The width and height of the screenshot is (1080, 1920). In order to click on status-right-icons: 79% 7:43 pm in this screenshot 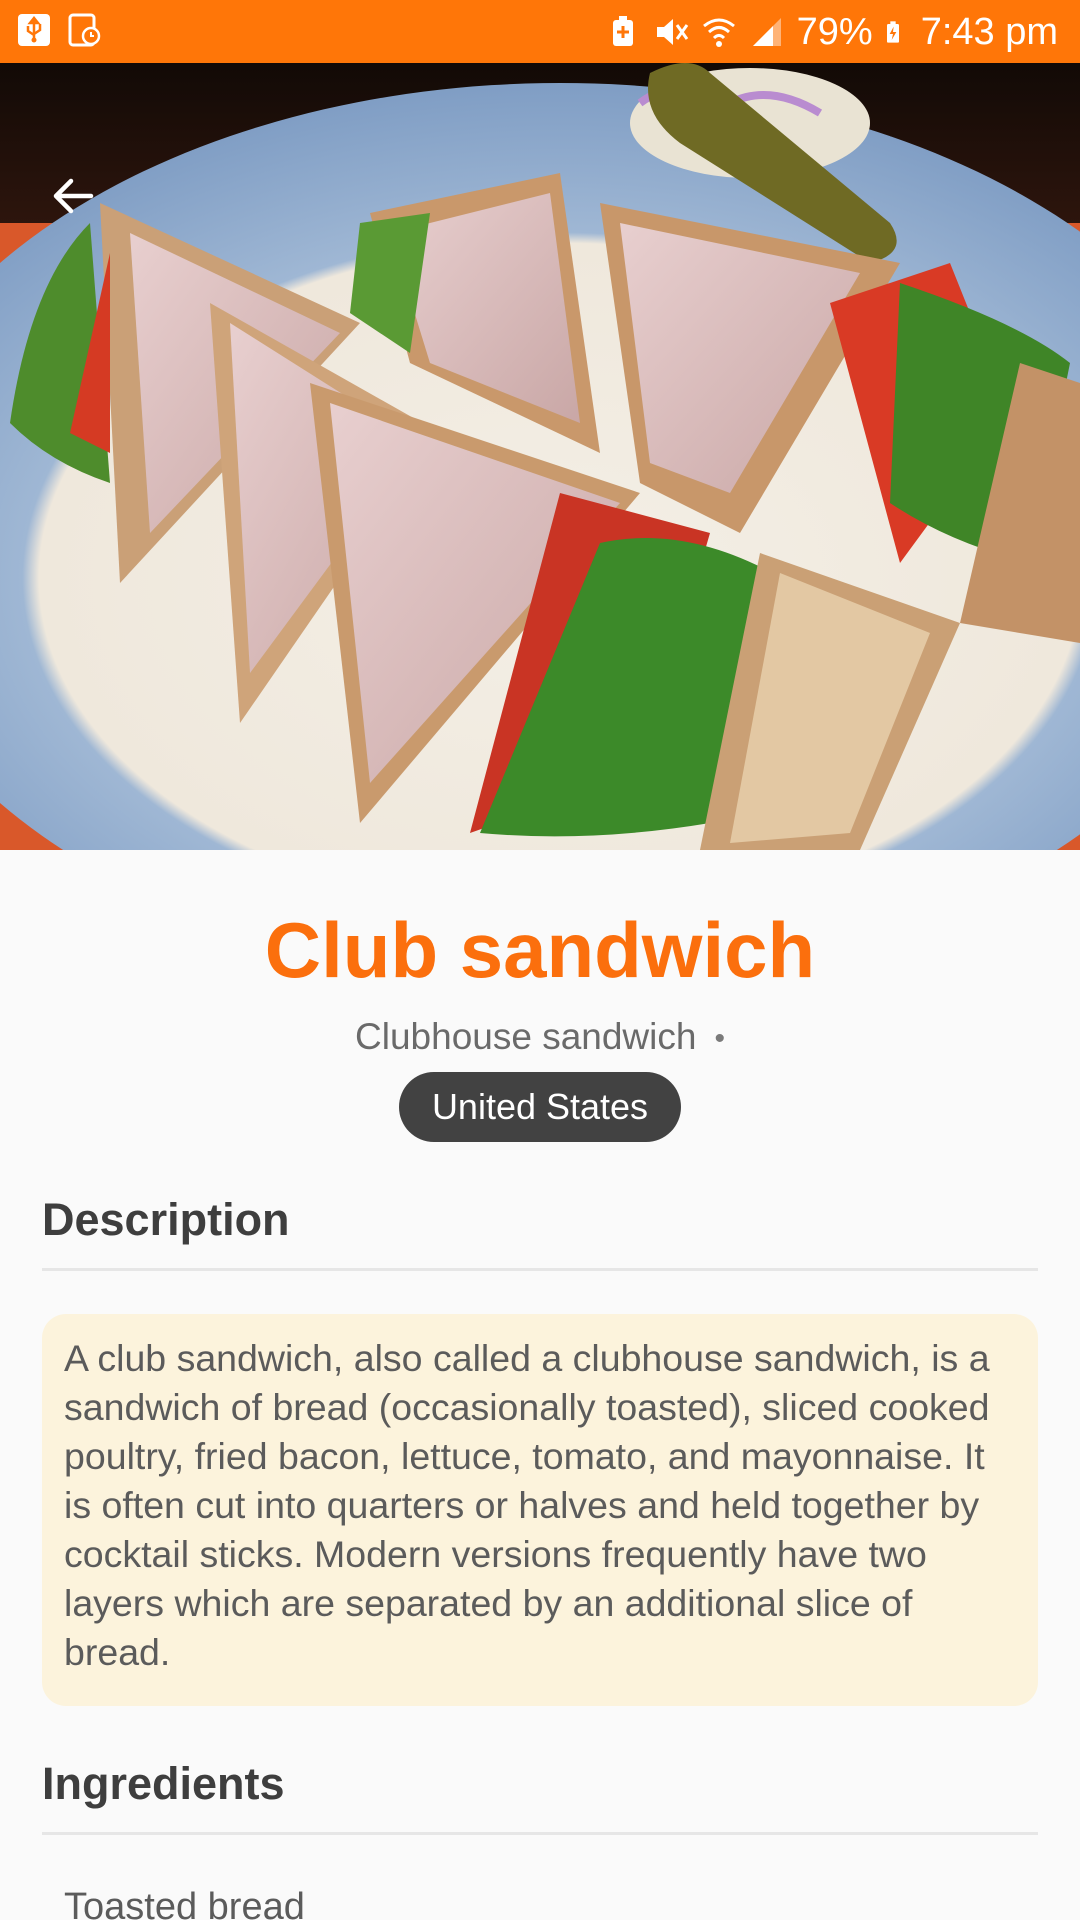, I will do `click(831, 32)`.